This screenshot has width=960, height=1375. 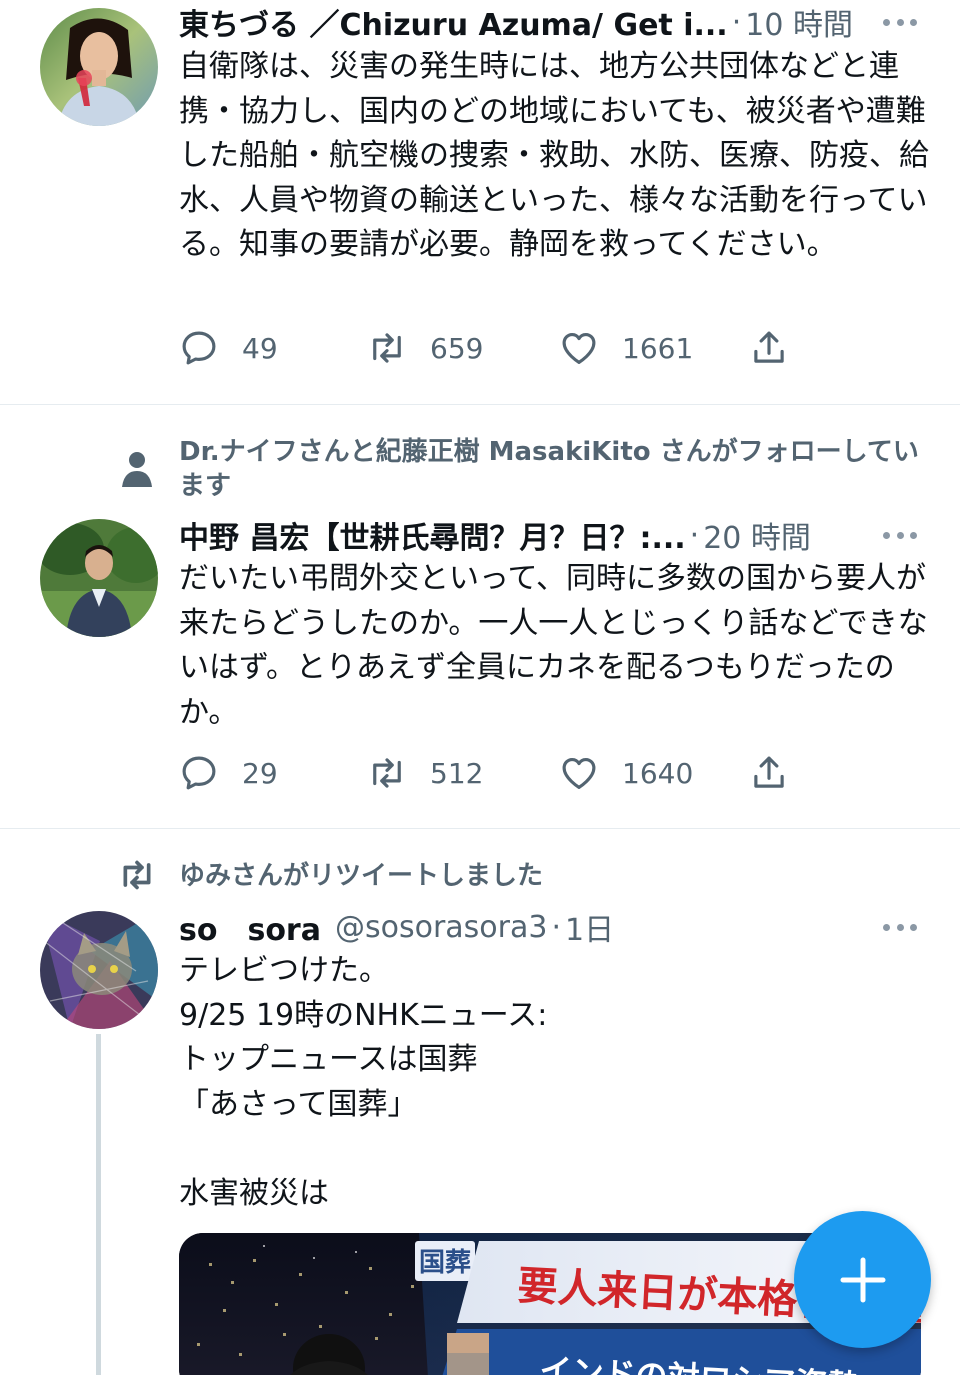 I want to click on reply-button: 49, so click(x=228, y=348).